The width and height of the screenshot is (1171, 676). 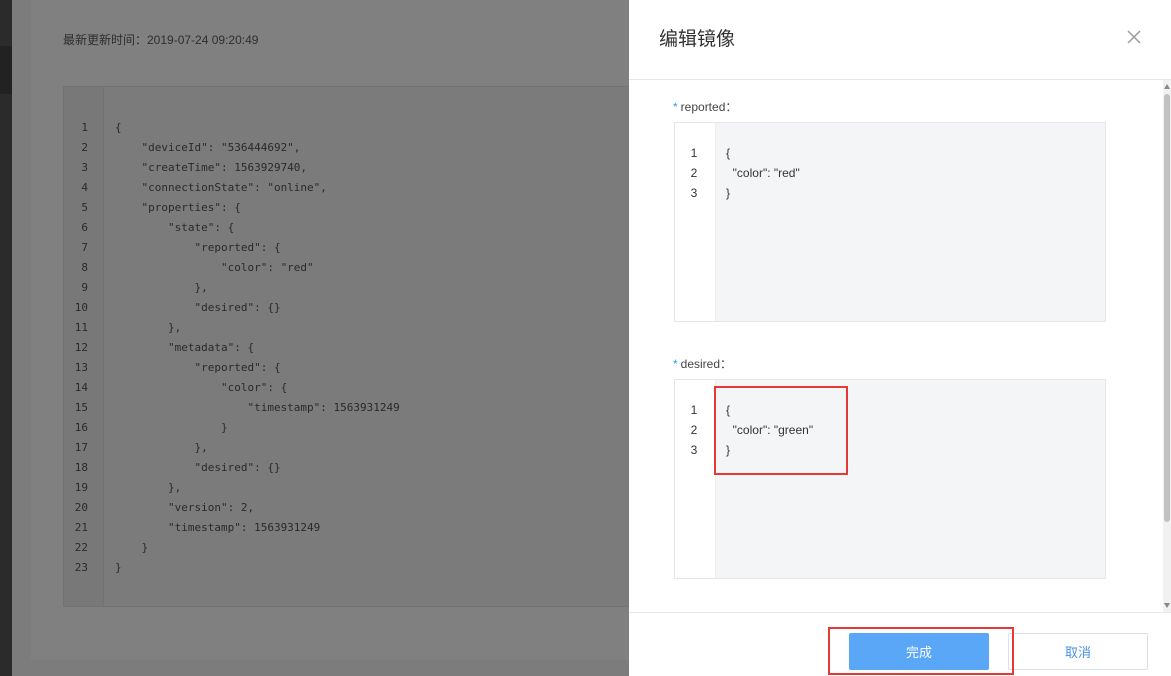 What do you see at coordinates (84, 287) in the screenshot?
I see `line-number: 9` at bounding box center [84, 287].